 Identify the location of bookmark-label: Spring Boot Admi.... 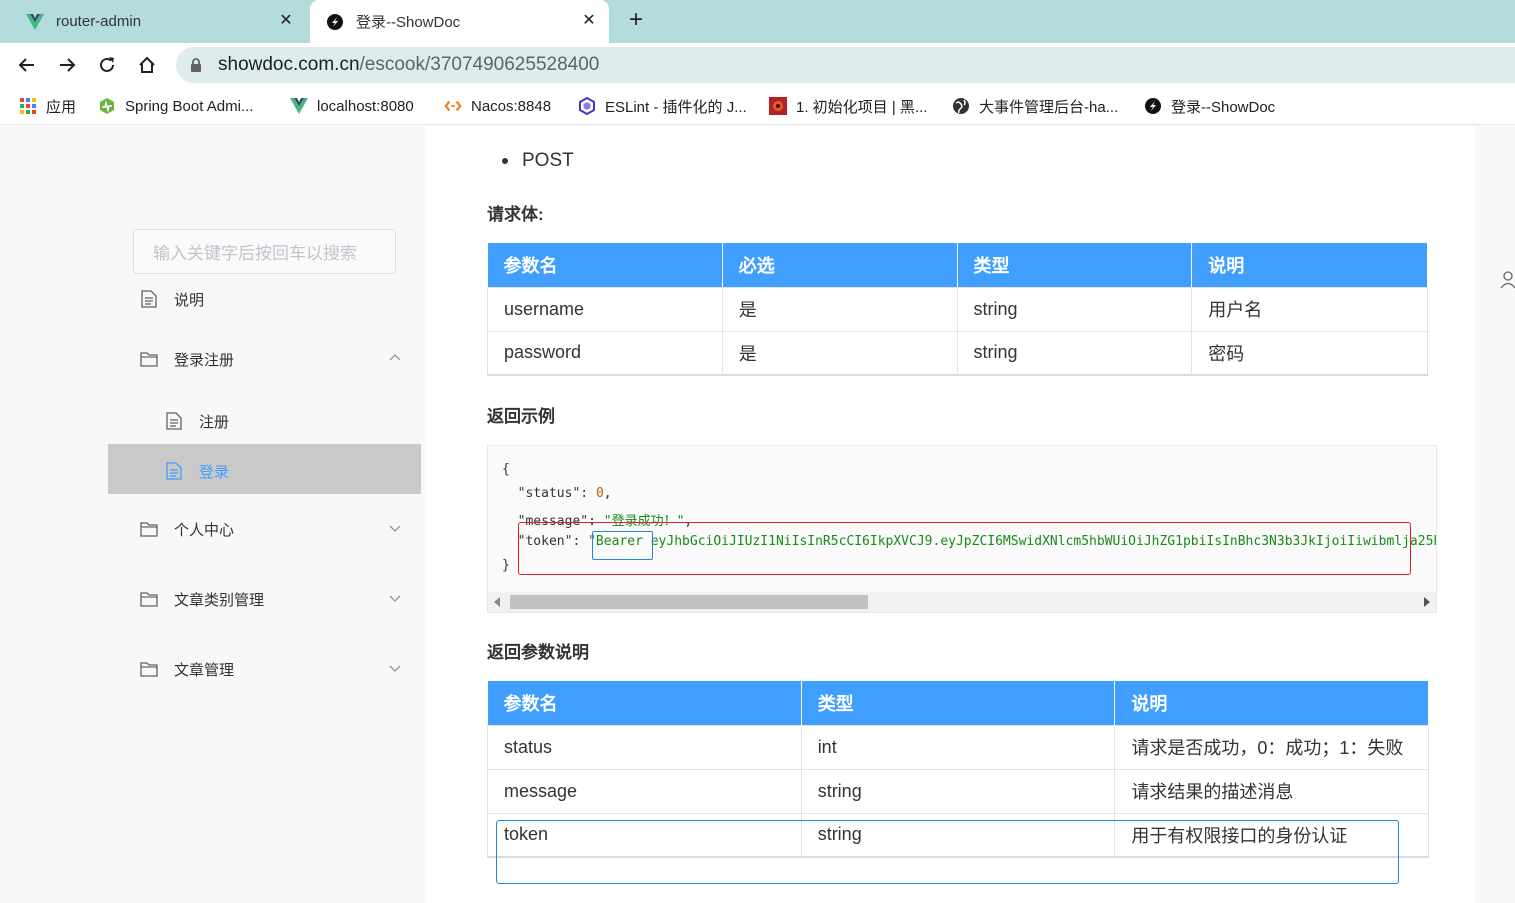
(189, 106).